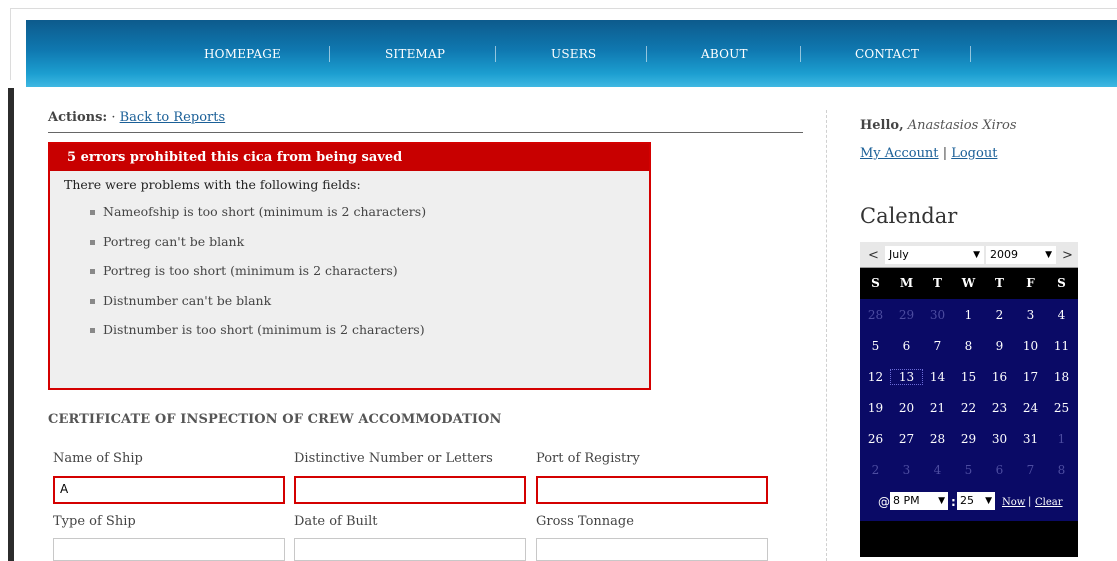 The image size is (1117, 561). I want to click on calendar-day: 15, so click(968, 377).